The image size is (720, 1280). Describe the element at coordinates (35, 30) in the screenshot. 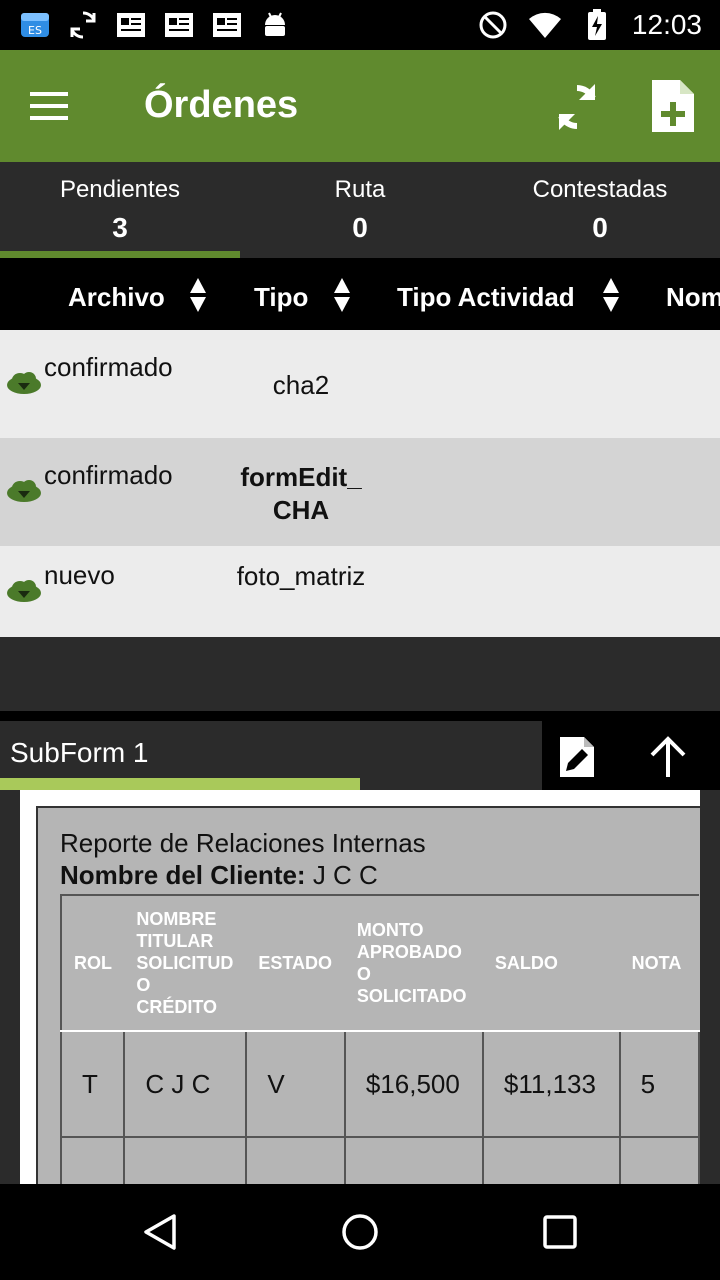

I see `svg-text: ES` at that location.